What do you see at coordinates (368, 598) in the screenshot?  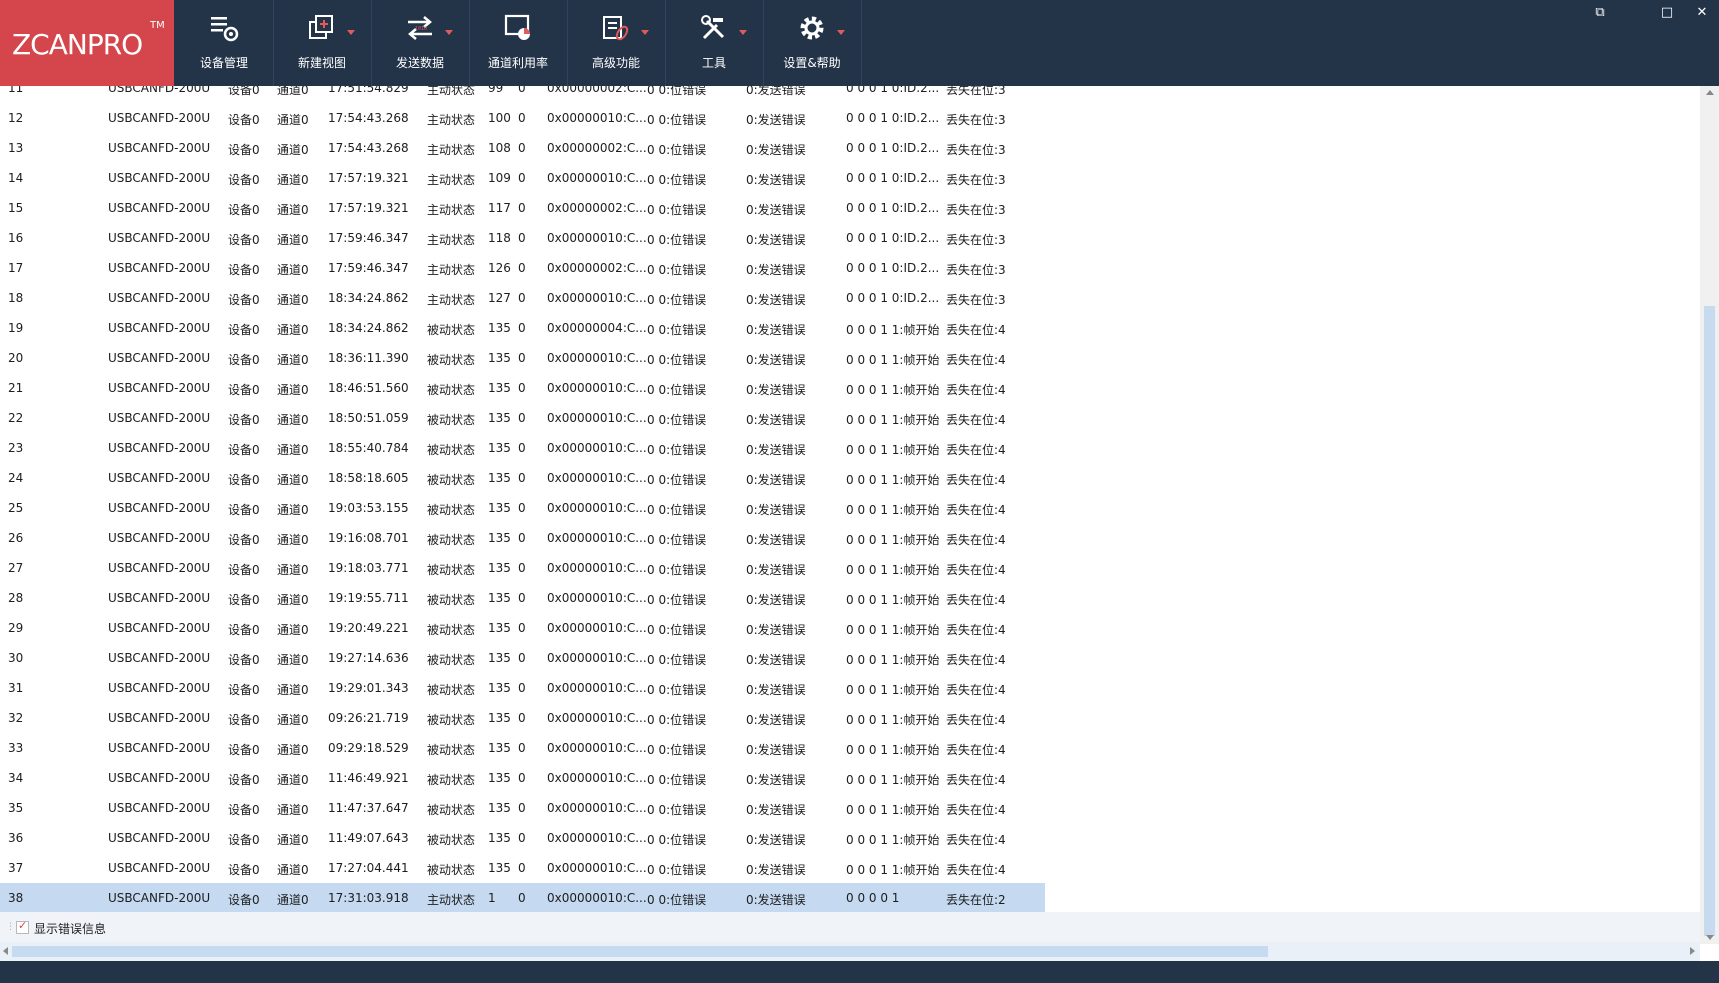 I see `cell-timestamp: 19:19:55.711` at bounding box center [368, 598].